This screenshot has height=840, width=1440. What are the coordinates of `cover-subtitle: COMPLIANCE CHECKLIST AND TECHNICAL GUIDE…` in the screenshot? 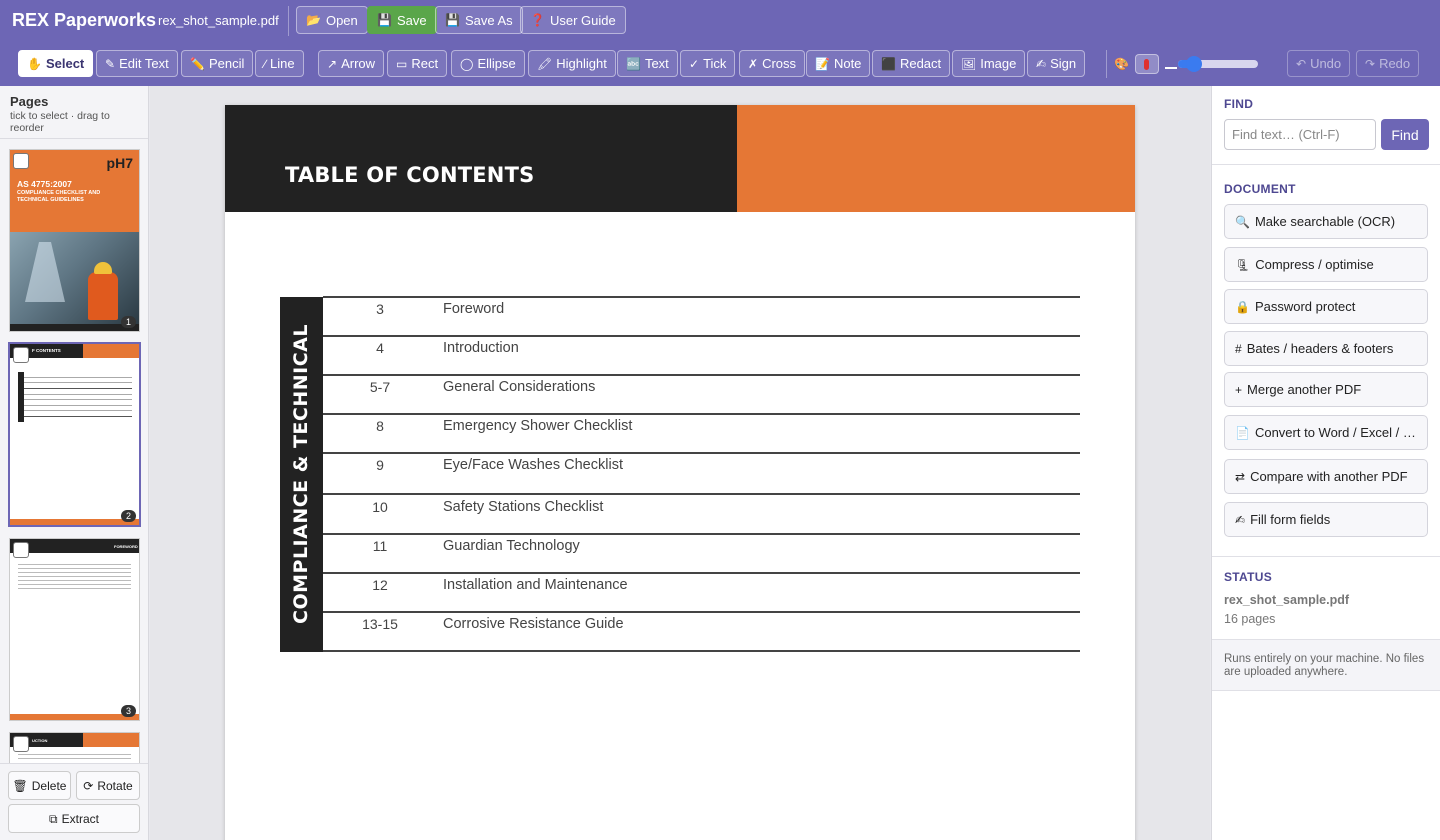 It's located at (59, 196).